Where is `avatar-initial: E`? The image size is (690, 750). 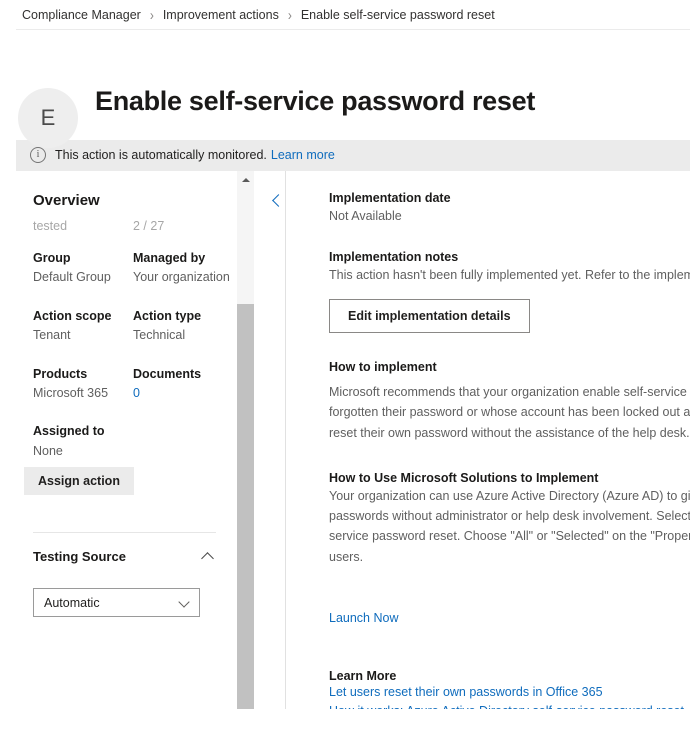 avatar-initial: E is located at coordinates (48, 117).